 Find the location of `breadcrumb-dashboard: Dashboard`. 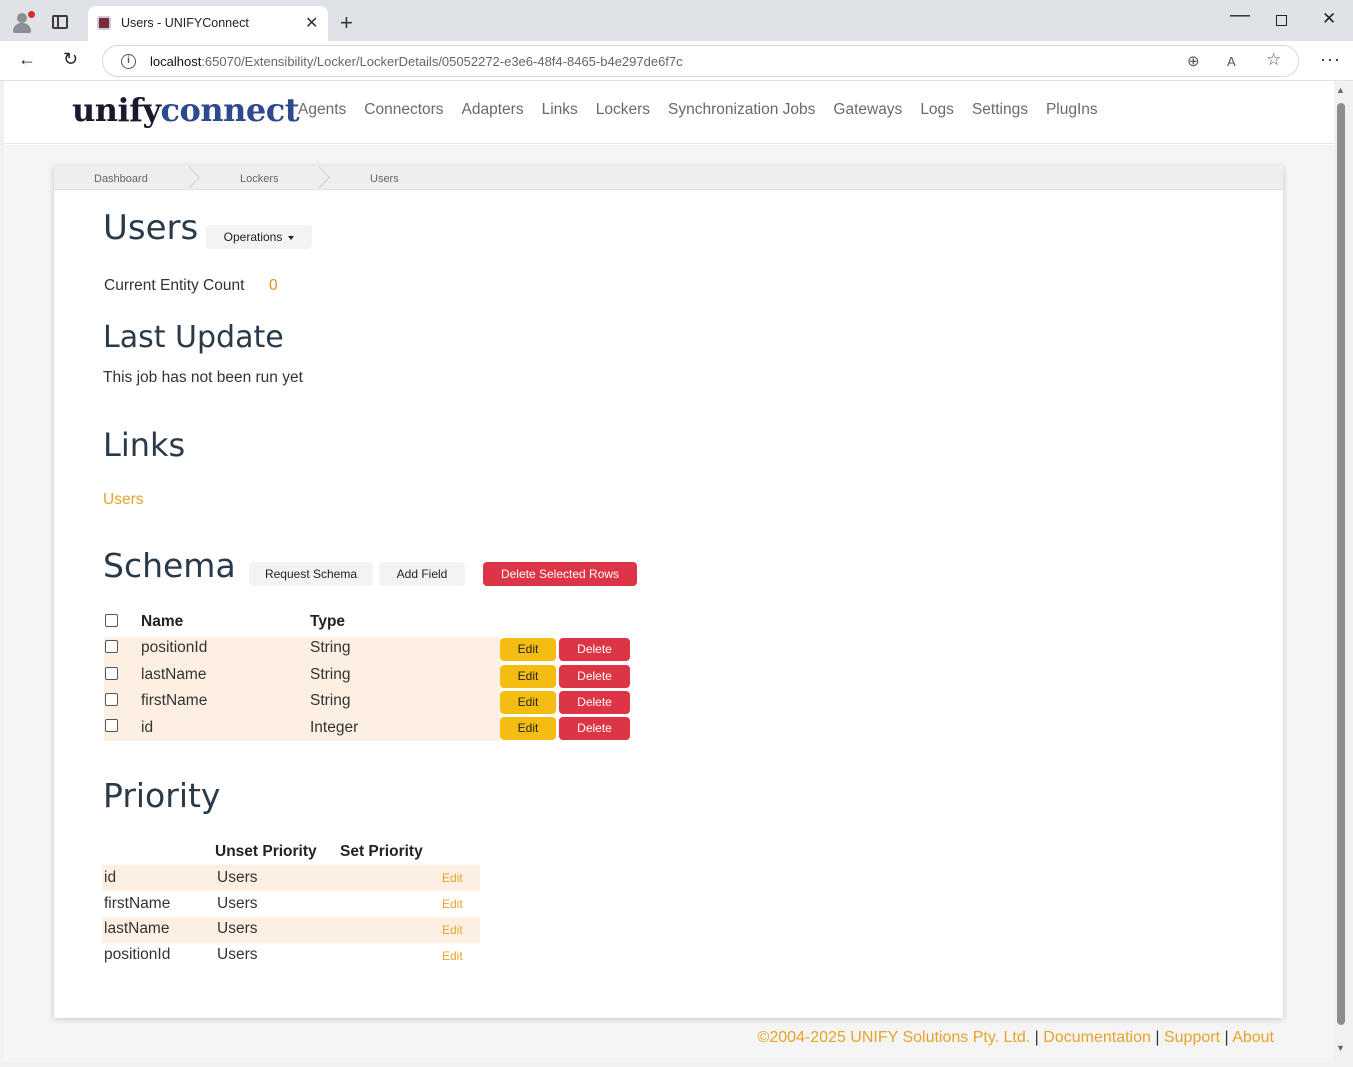

breadcrumb-dashboard: Dashboard is located at coordinates (121, 179).